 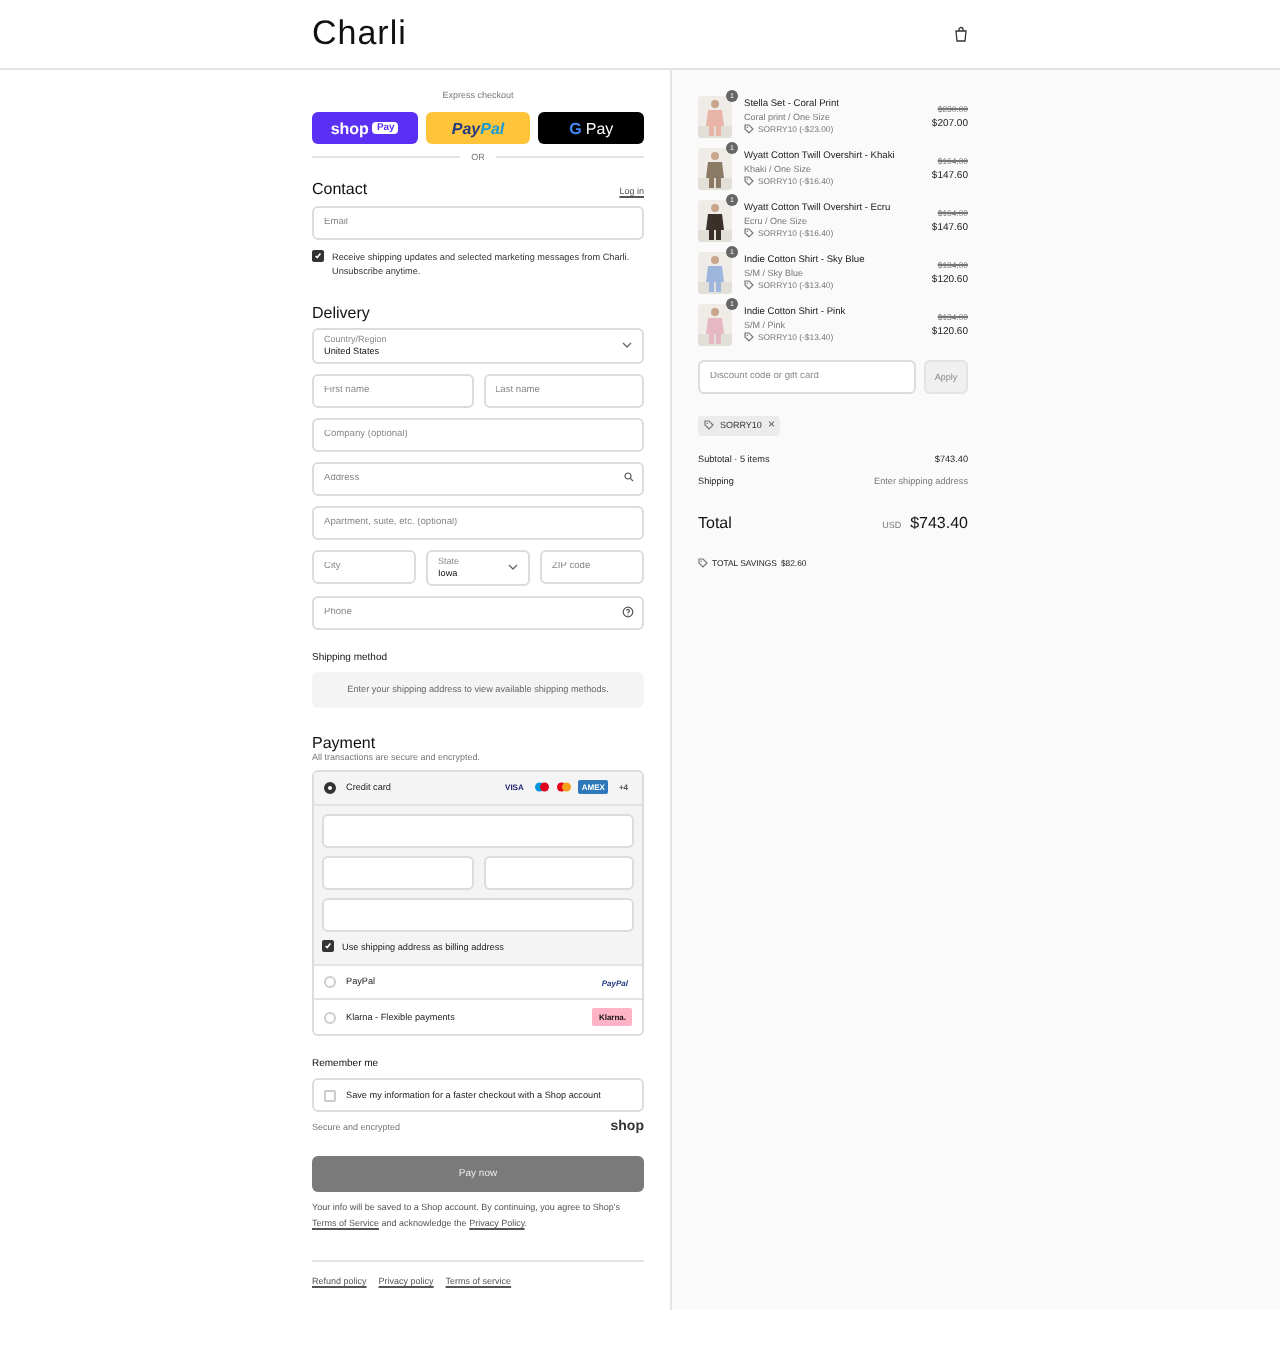 What do you see at coordinates (591, 128) in the screenshot?
I see `express-pay-button: G Pay` at bounding box center [591, 128].